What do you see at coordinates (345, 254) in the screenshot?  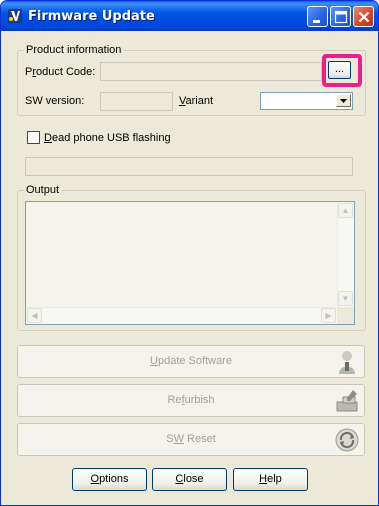 I see `vertical-scrollbar: ▲ ▼` at bounding box center [345, 254].